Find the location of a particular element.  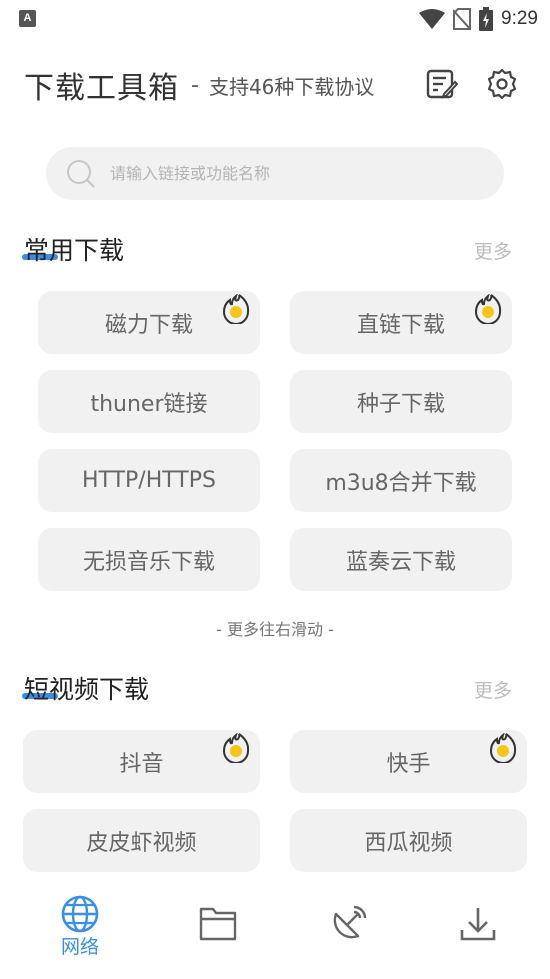

nav-radar-tab is located at coordinates (348, 939).